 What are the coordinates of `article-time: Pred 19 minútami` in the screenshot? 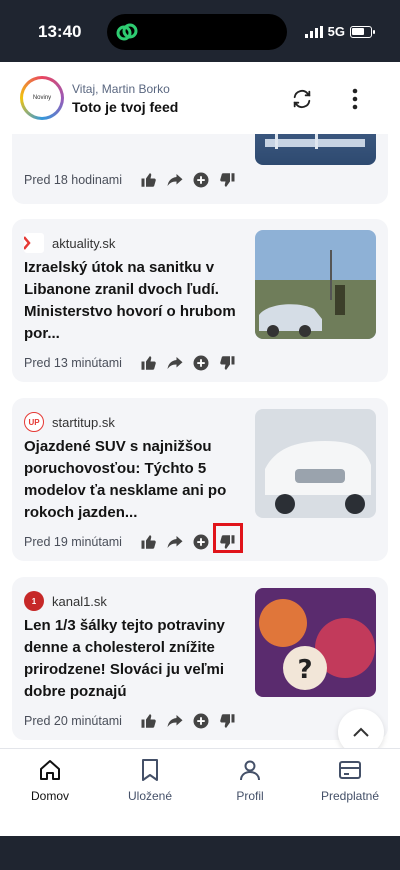 It's located at (73, 542).